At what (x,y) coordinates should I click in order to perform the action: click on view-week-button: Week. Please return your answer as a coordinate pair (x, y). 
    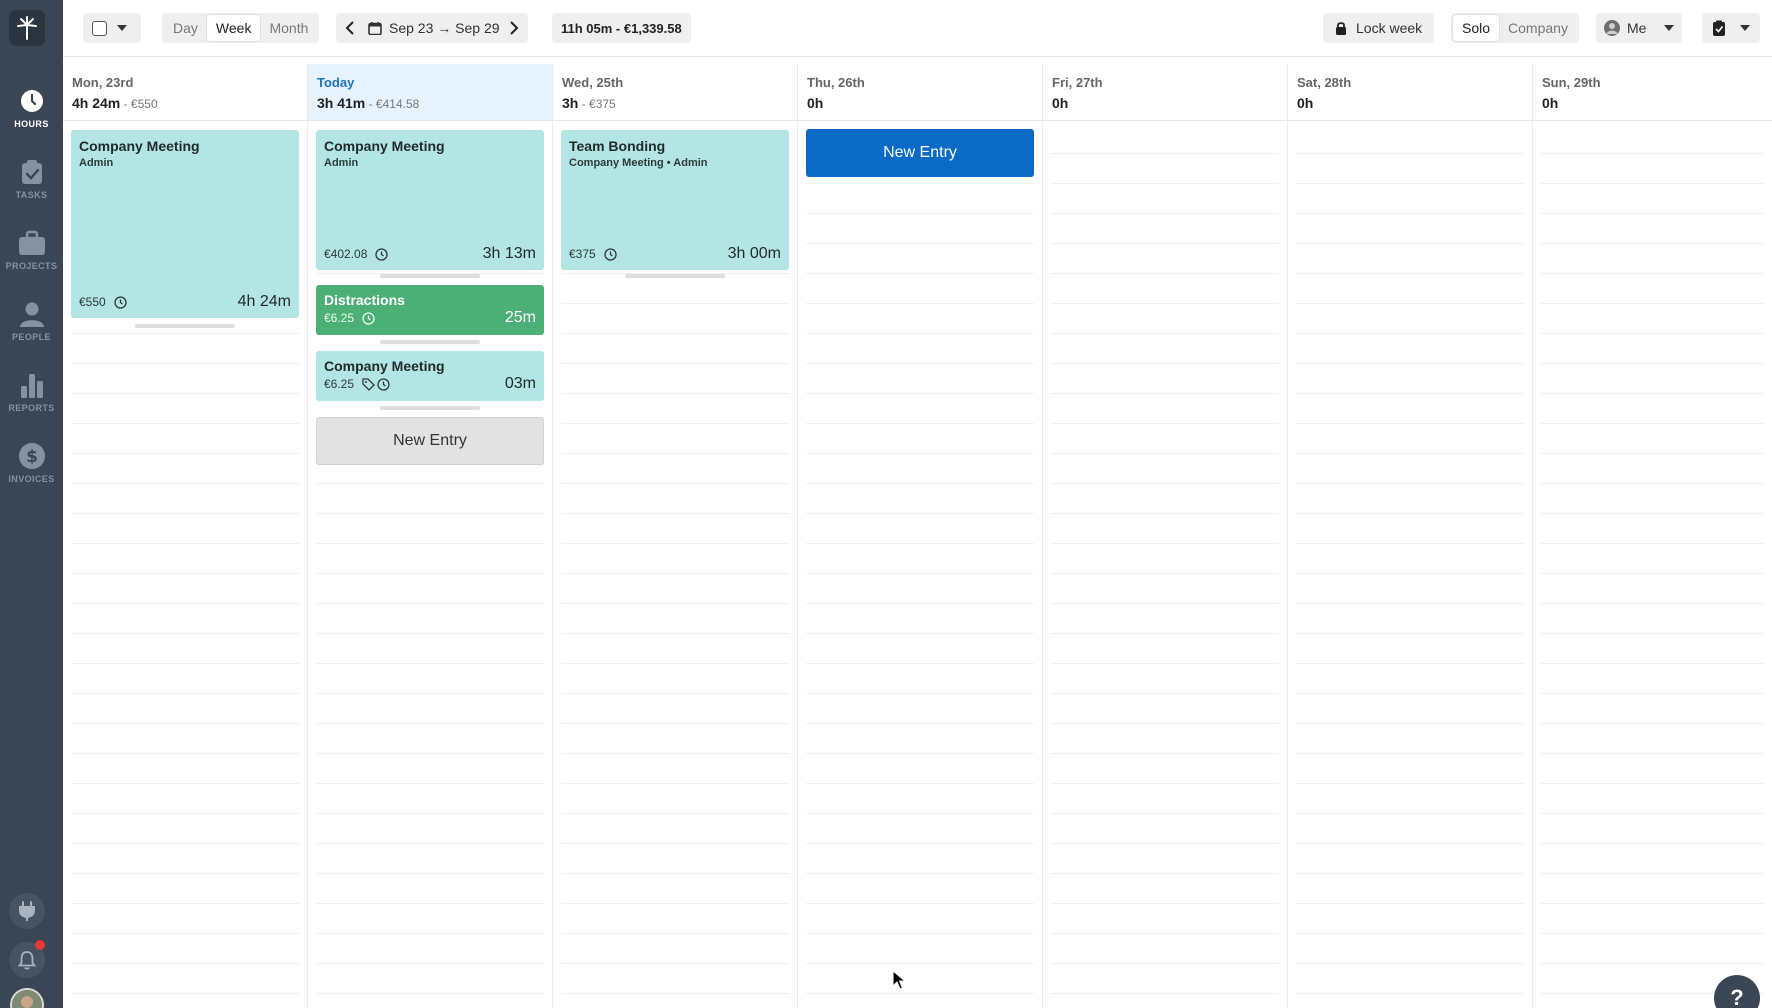
    Looking at the image, I should click on (233, 28).